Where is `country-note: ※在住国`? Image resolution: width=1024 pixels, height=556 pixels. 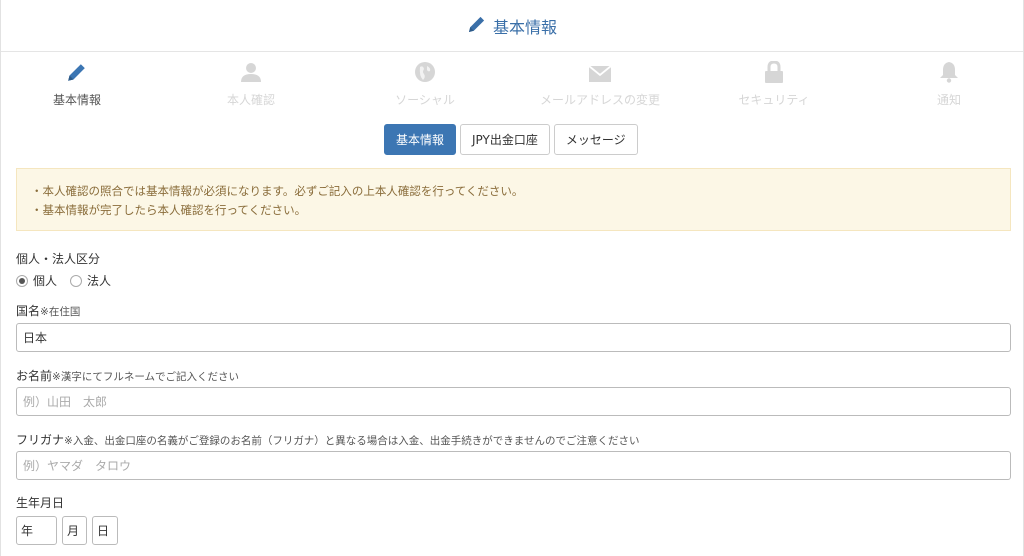
country-note: ※在住国 is located at coordinates (60, 312).